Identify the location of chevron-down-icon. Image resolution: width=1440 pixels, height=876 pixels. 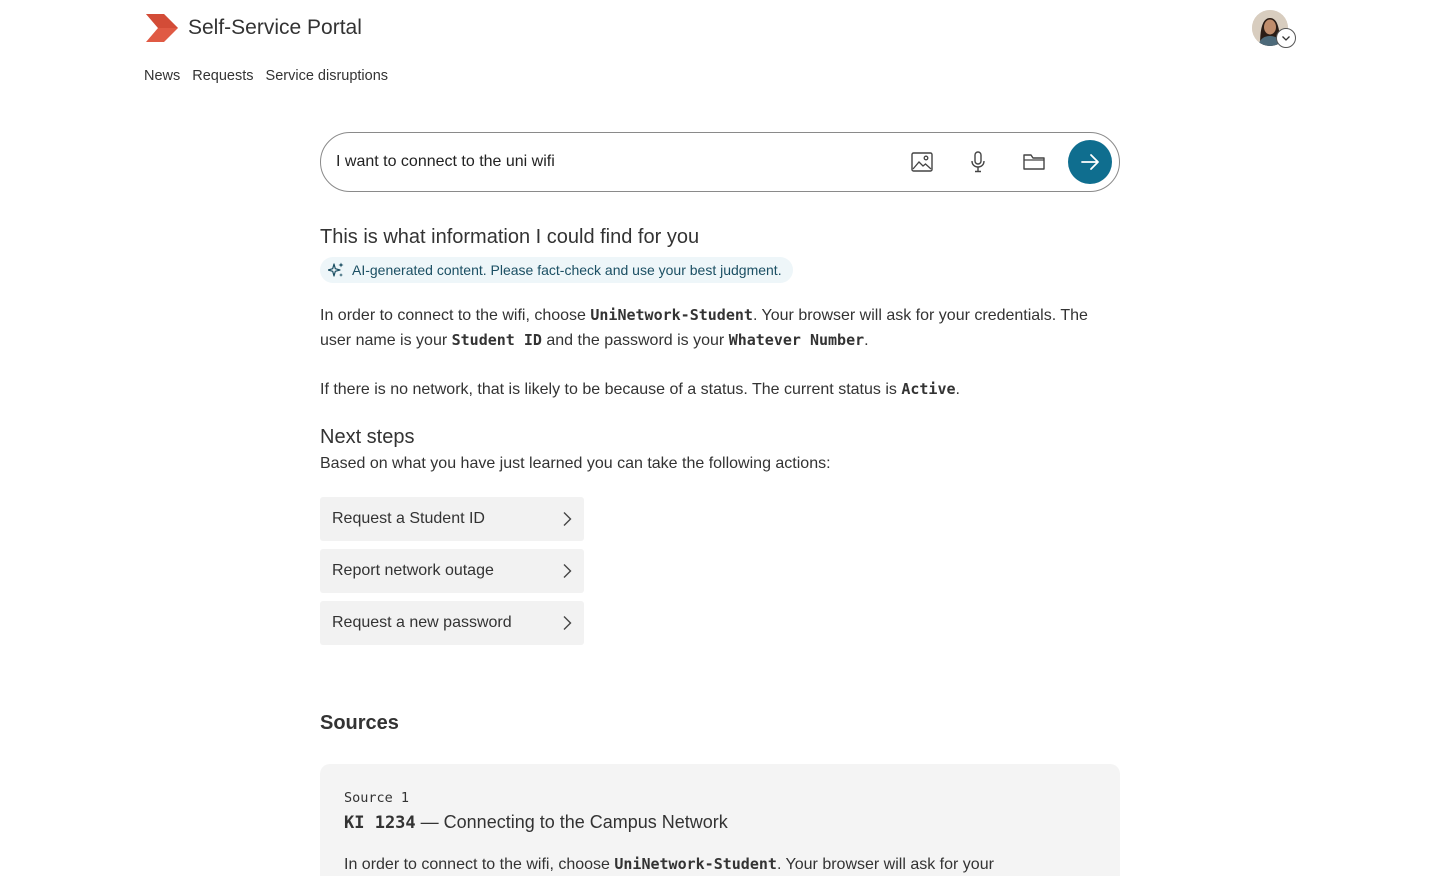
(1286, 38).